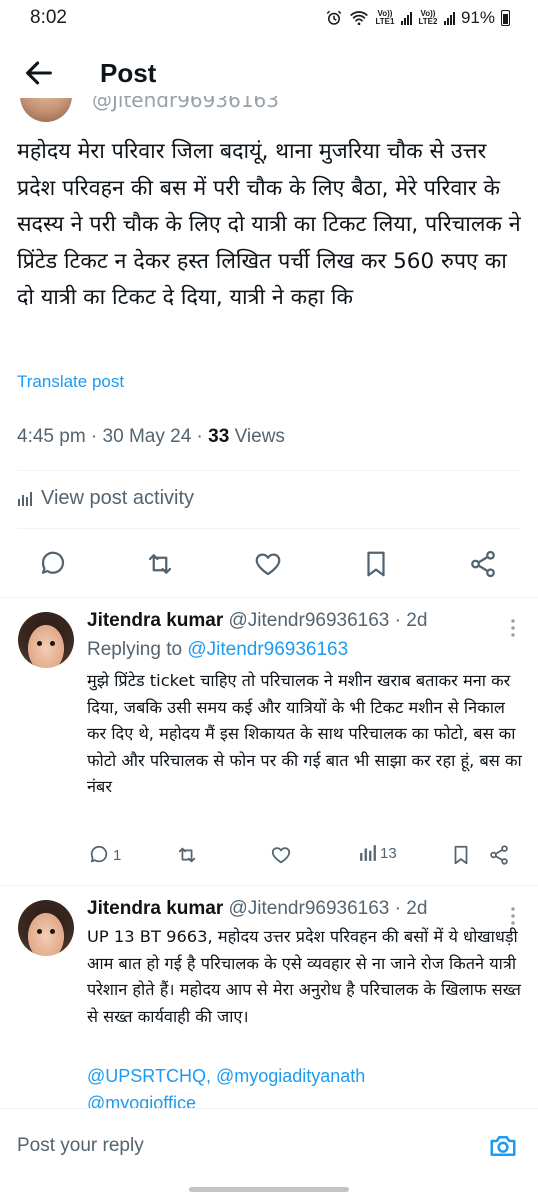 The image size is (538, 1200). What do you see at coordinates (46, 111) in the screenshot?
I see `post-author-avatar` at bounding box center [46, 111].